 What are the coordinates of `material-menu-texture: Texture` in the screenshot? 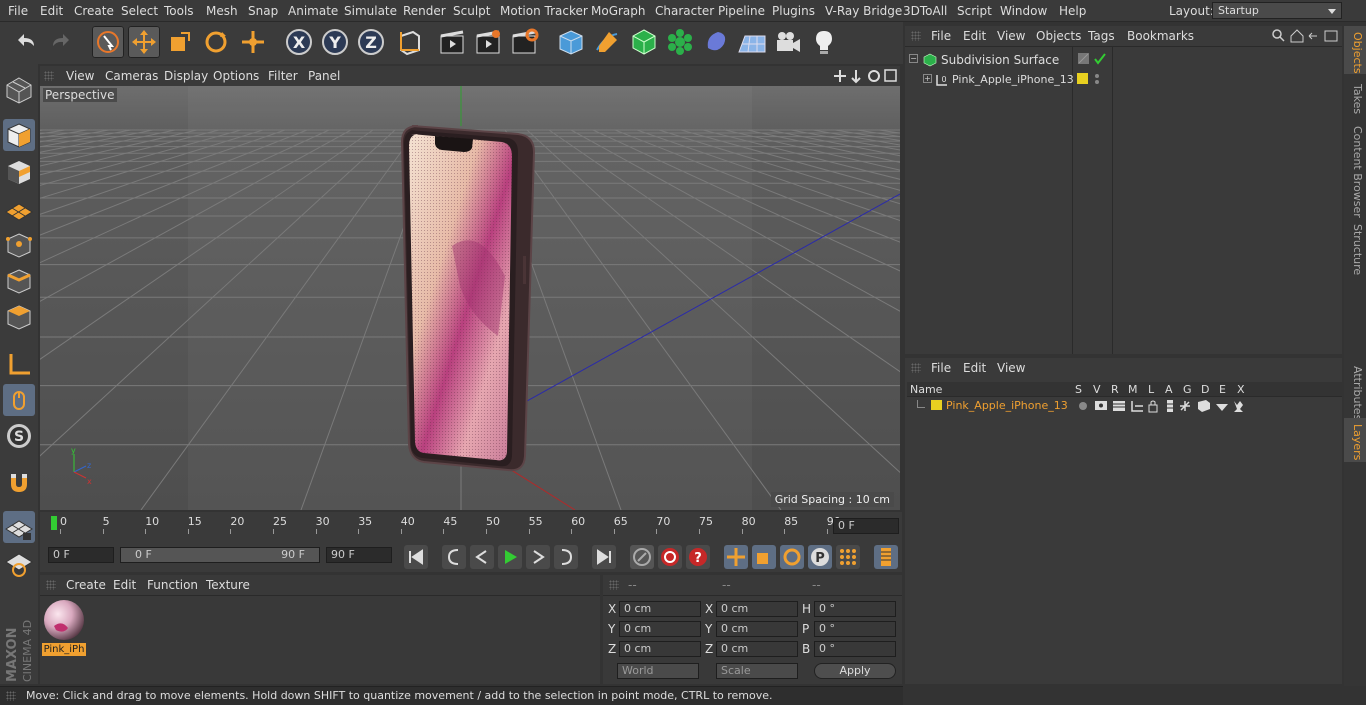 It's located at (228, 585).